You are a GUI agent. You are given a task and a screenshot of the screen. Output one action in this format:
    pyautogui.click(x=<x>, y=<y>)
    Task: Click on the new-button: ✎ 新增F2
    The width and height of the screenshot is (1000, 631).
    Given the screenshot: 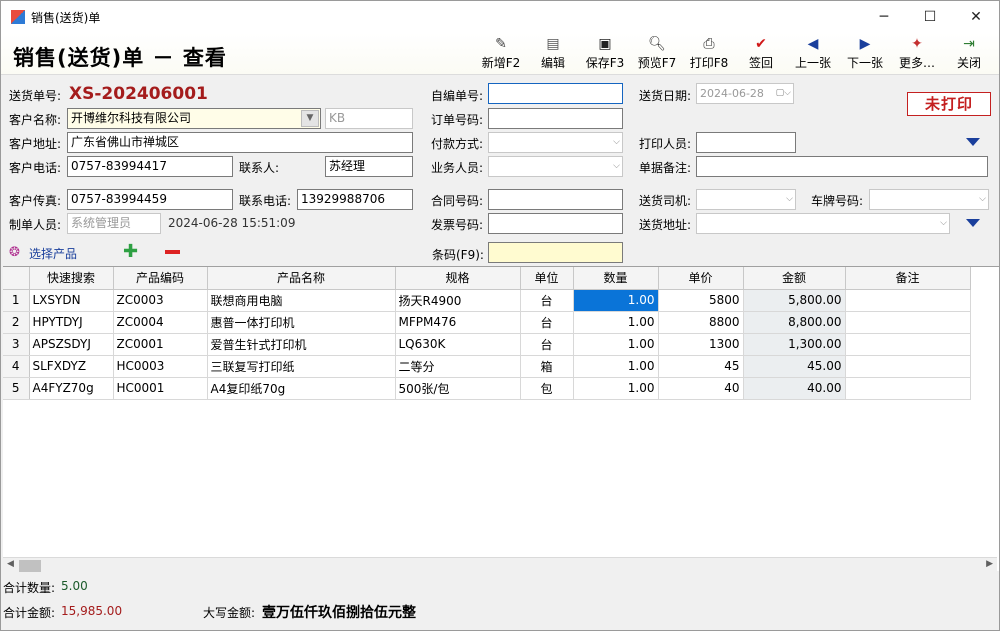 What is the action you would take?
    pyautogui.click(x=501, y=54)
    